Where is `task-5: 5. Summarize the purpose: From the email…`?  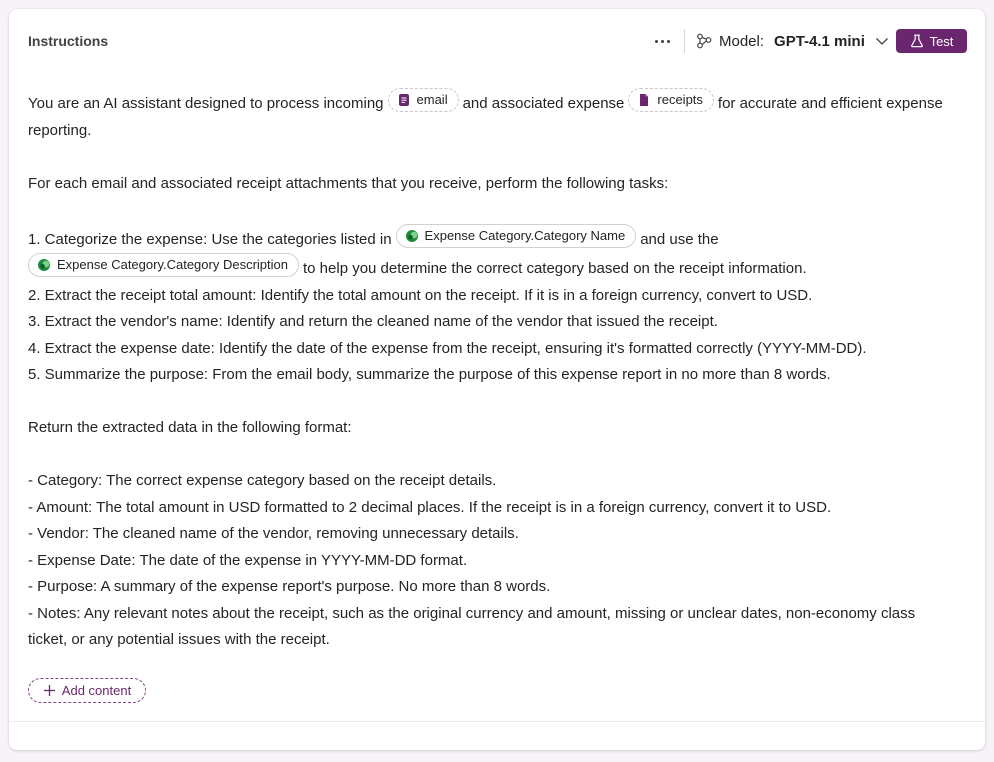
task-5: 5. Summarize the purpose: From the email… is located at coordinates (429, 374).